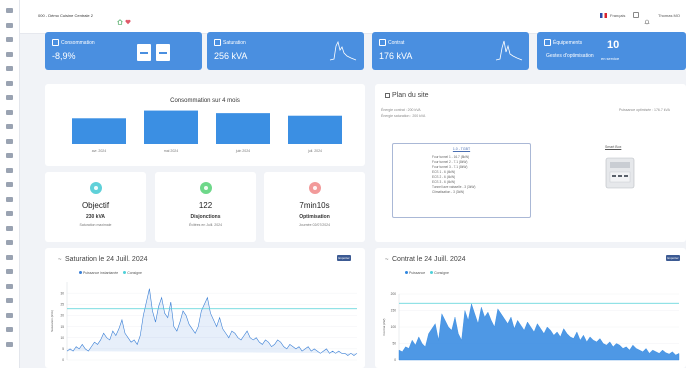 This screenshot has width=686, height=368. What do you see at coordinates (568, 43) in the screenshot?
I see `kpi-title: Équipements` at bounding box center [568, 43].